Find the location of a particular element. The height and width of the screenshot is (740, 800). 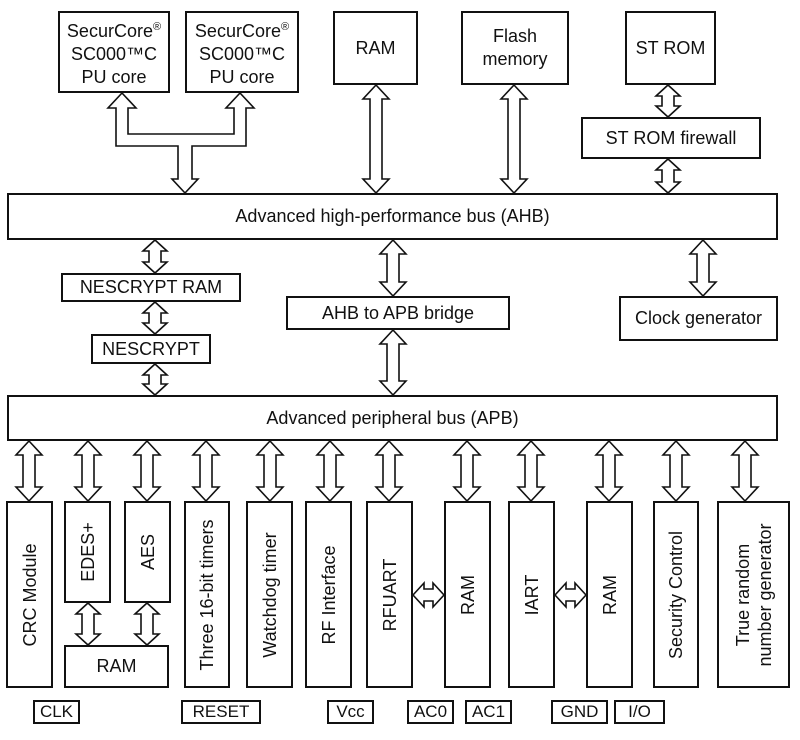

trng-line1: True random is located at coordinates (742, 594).